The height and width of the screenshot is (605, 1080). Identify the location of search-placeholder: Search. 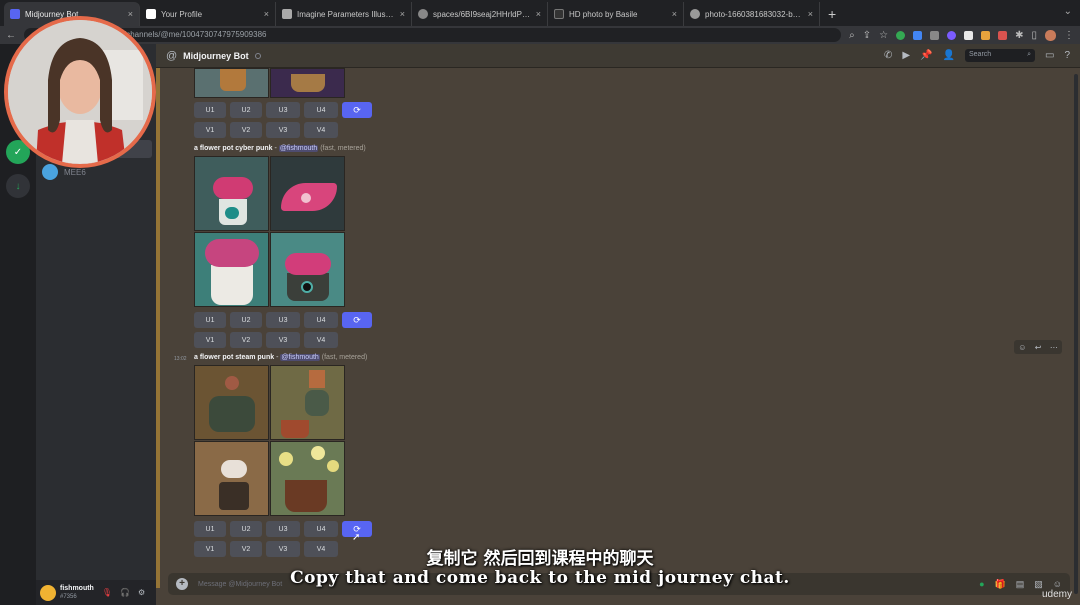
(980, 54).